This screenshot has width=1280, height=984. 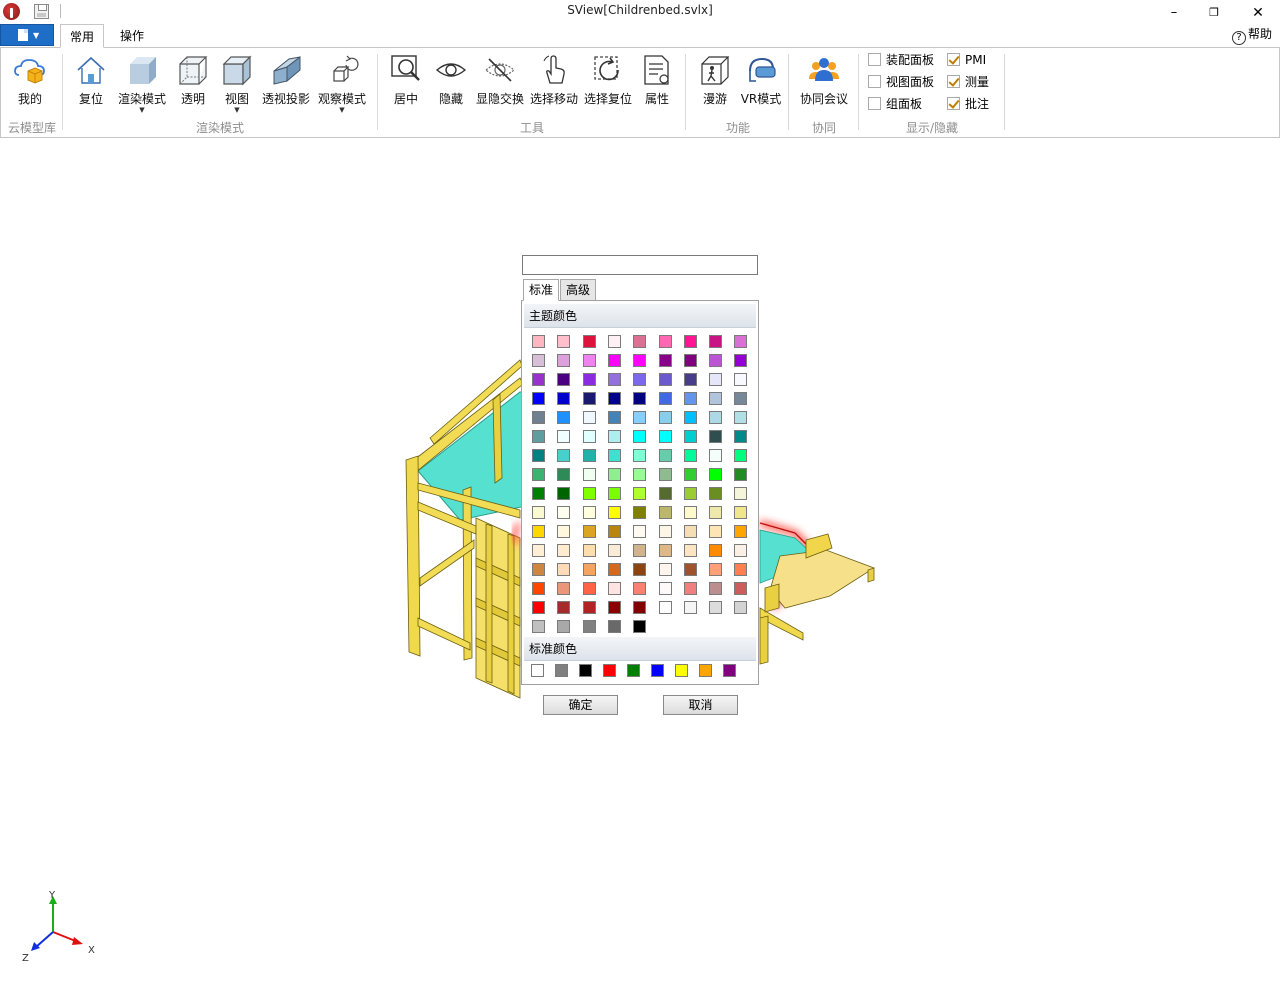 What do you see at coordinates (342, 83) in the screenshot?
I see `observe-mode-button: 观察模式 ▼` at bounding box center [342, 83].